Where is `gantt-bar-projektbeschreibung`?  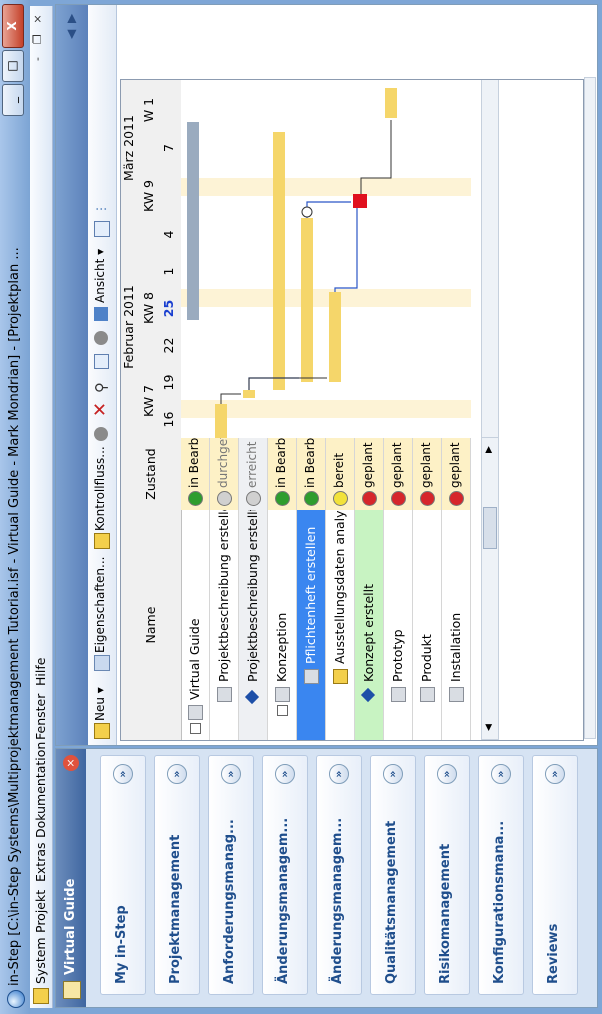
gantt-bar-projektbeschreibung is located at coordinates (221, 421).